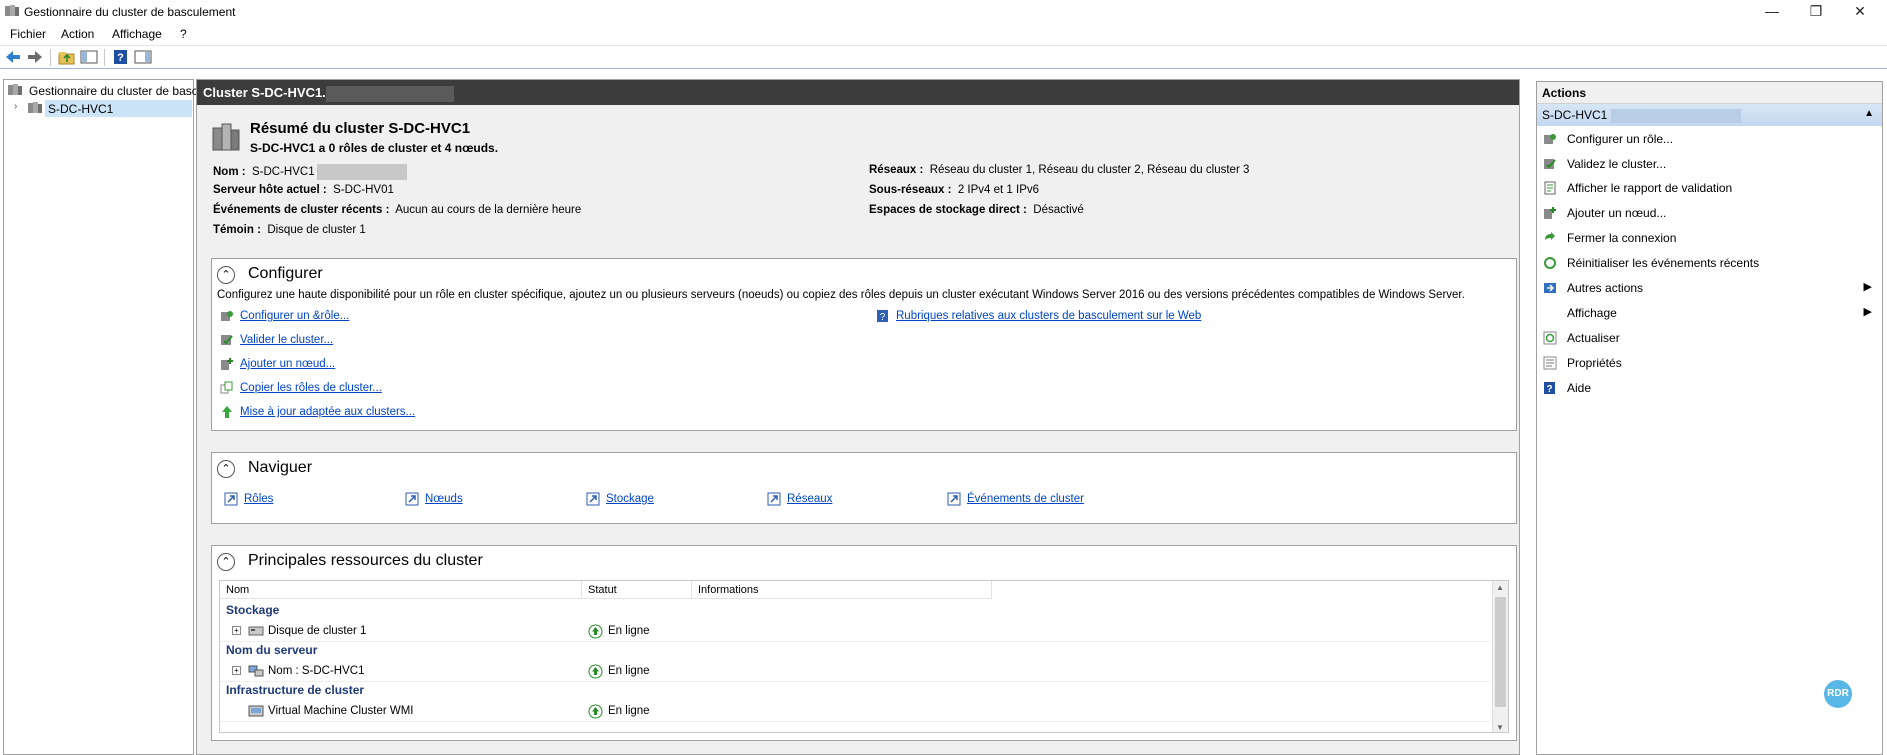  I want to click on action-label: Fermer la connexion, so click(1622, 238).